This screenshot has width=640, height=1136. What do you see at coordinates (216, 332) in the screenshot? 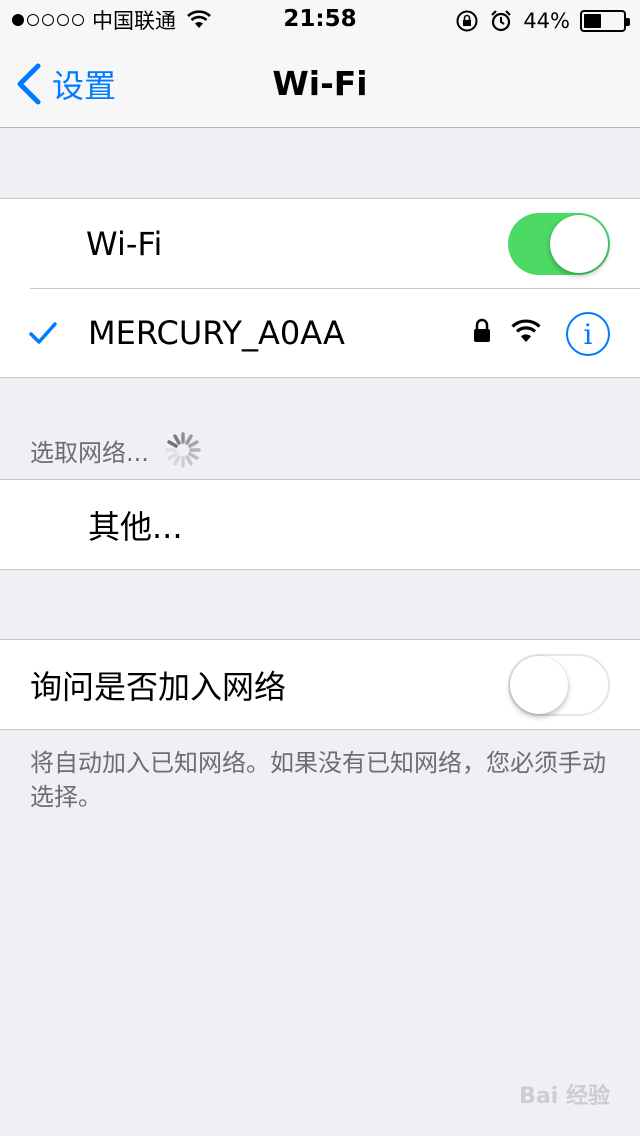
I see `connected-network-name: MERCURY_A0AA` at bounding box center [216, 332].